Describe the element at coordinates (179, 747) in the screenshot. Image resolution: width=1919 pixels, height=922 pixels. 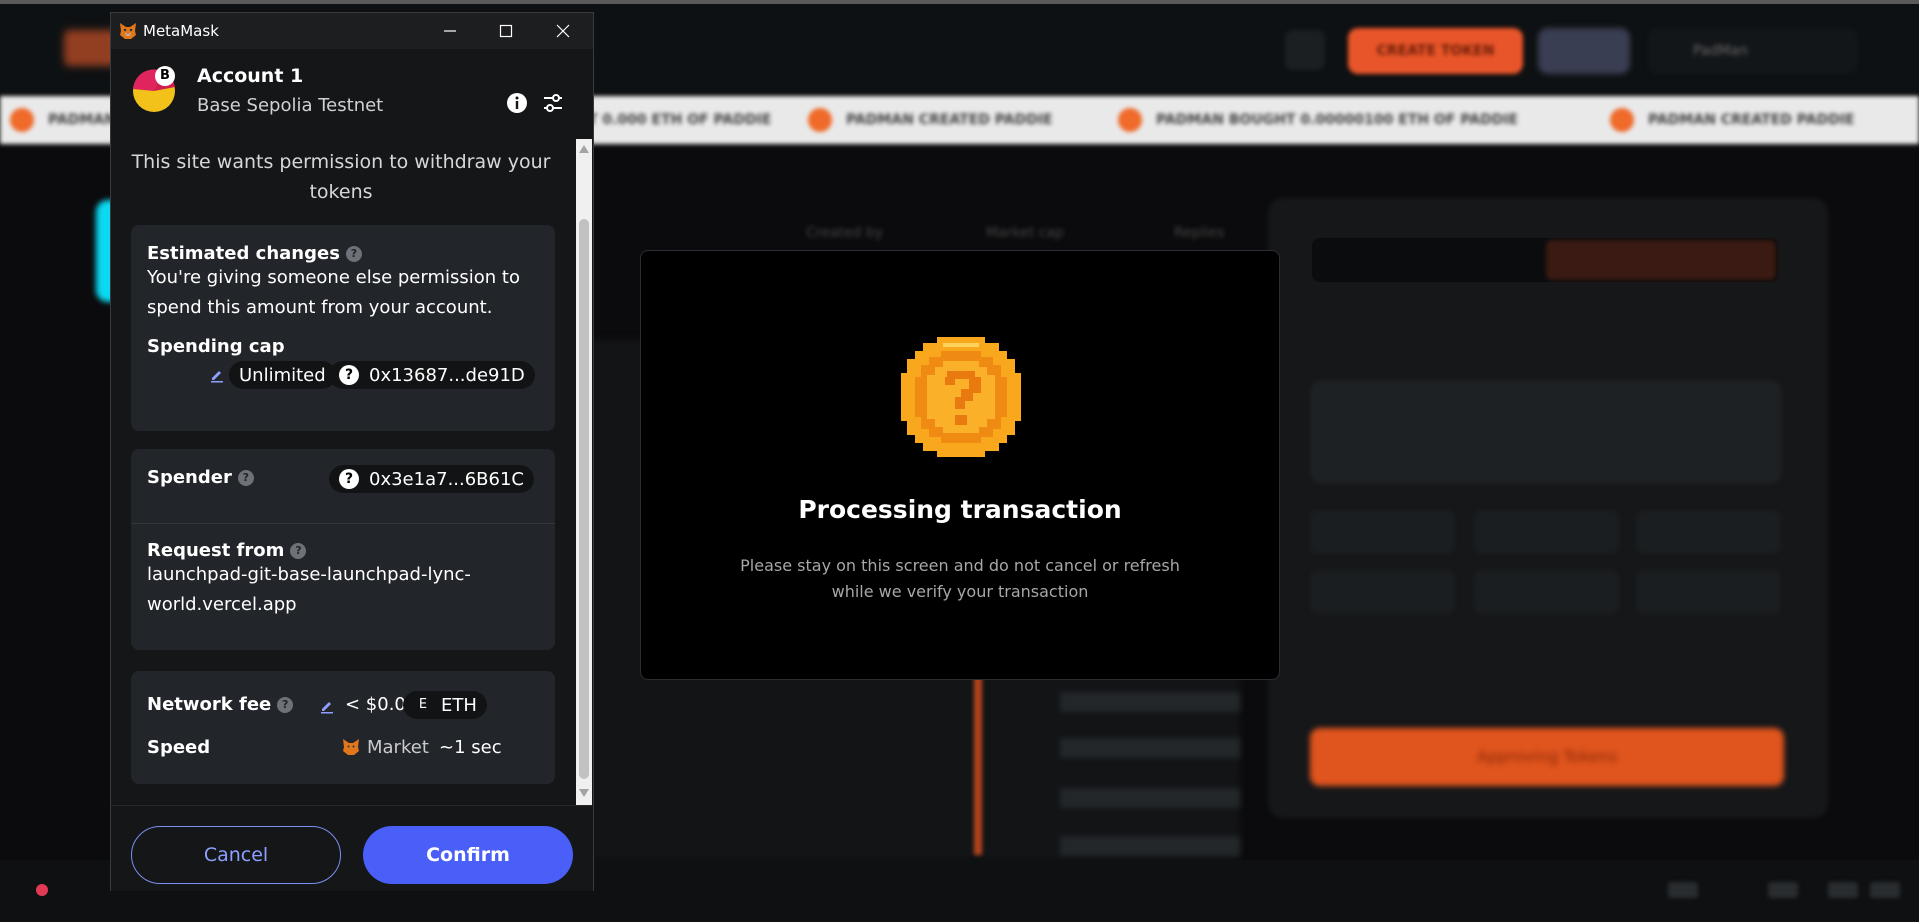
I see `speed-label: Speed` at that location.